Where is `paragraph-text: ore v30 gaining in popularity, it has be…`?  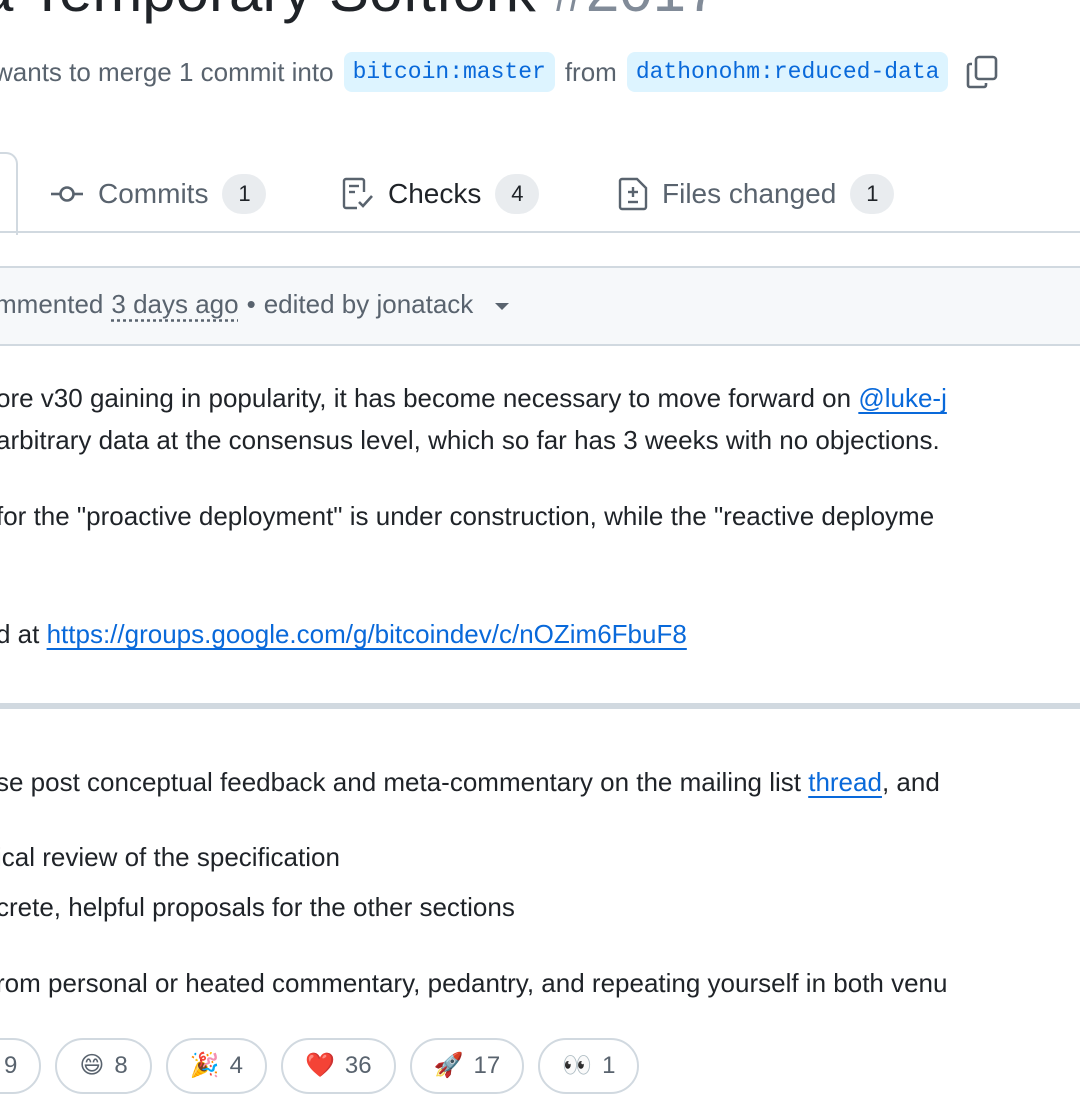
paragraph-text: ore v30 gaining in popularity, it has be… is located at coordinates (429, 398).